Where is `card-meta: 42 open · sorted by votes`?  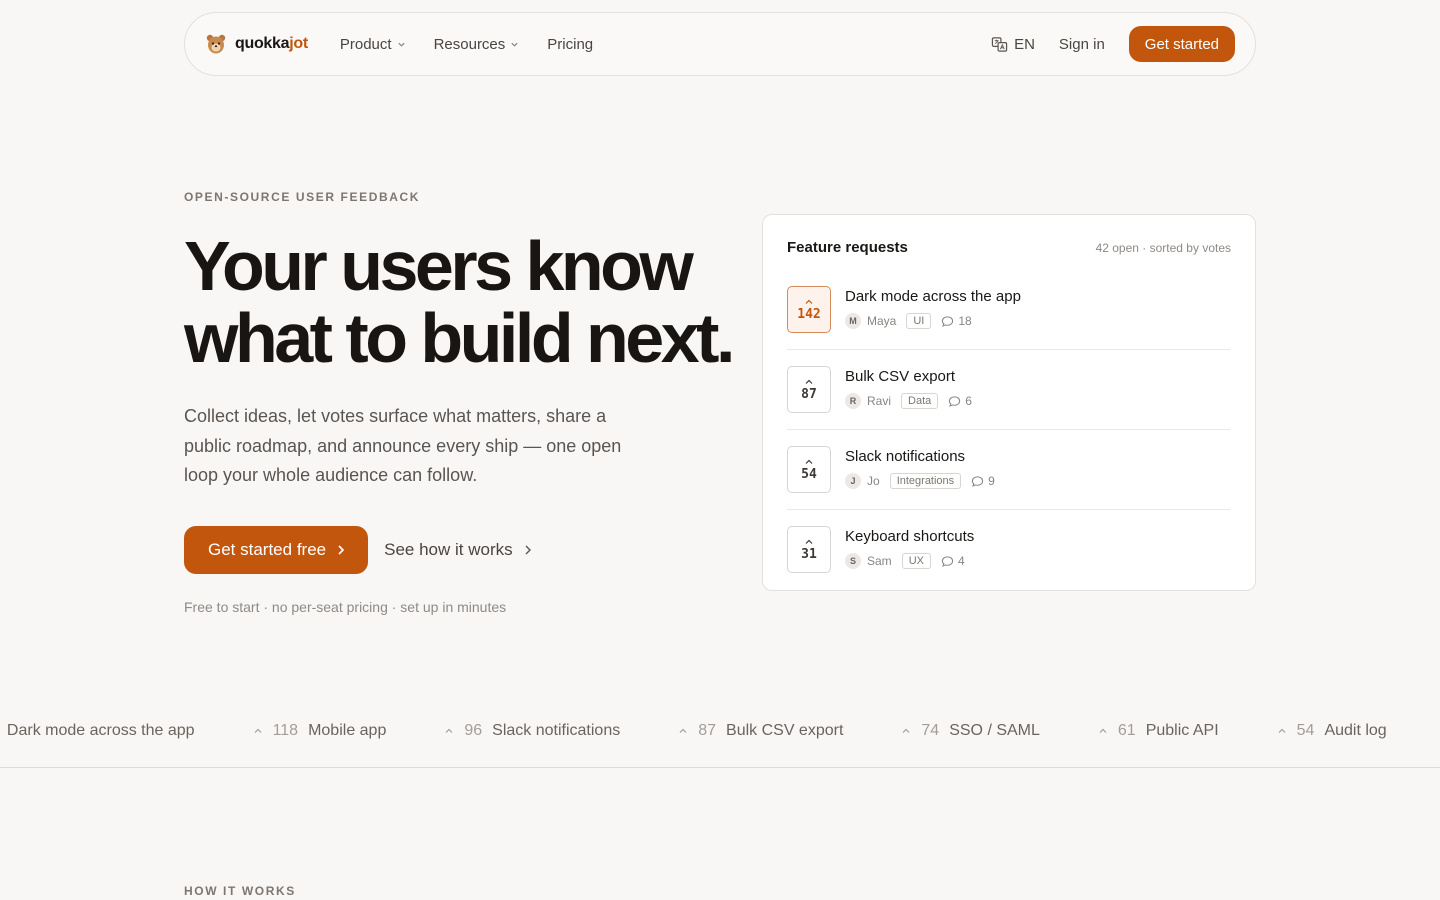 card-meta: 42 open · sorted by votes is located at coordinates (1163, 248).